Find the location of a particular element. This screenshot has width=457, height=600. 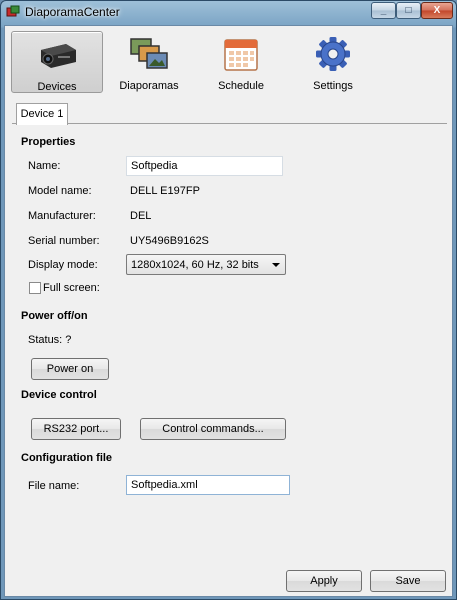

apply-button: Apply is located at coordinates (324, 581).